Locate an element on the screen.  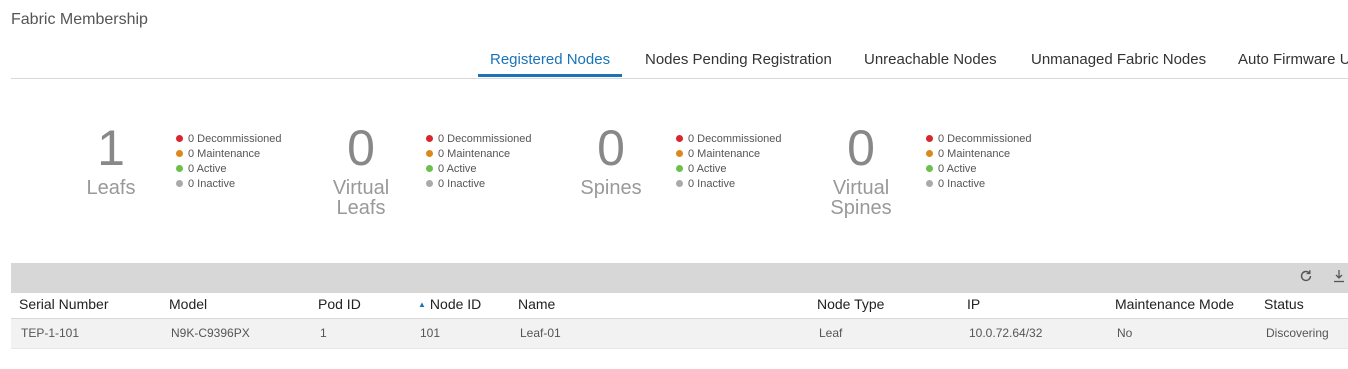
cell-node-type: Leaf is located at coordinates (831, 333).